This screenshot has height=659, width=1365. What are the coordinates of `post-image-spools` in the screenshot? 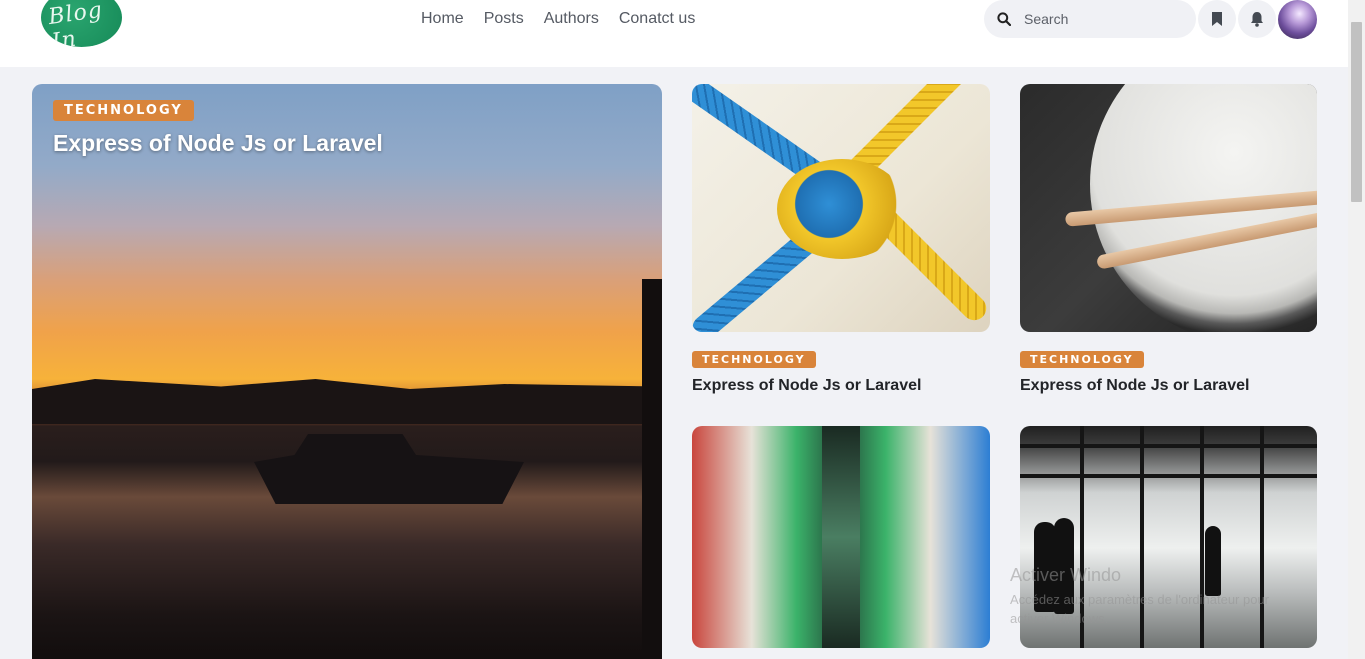 It's located at (841, 537).